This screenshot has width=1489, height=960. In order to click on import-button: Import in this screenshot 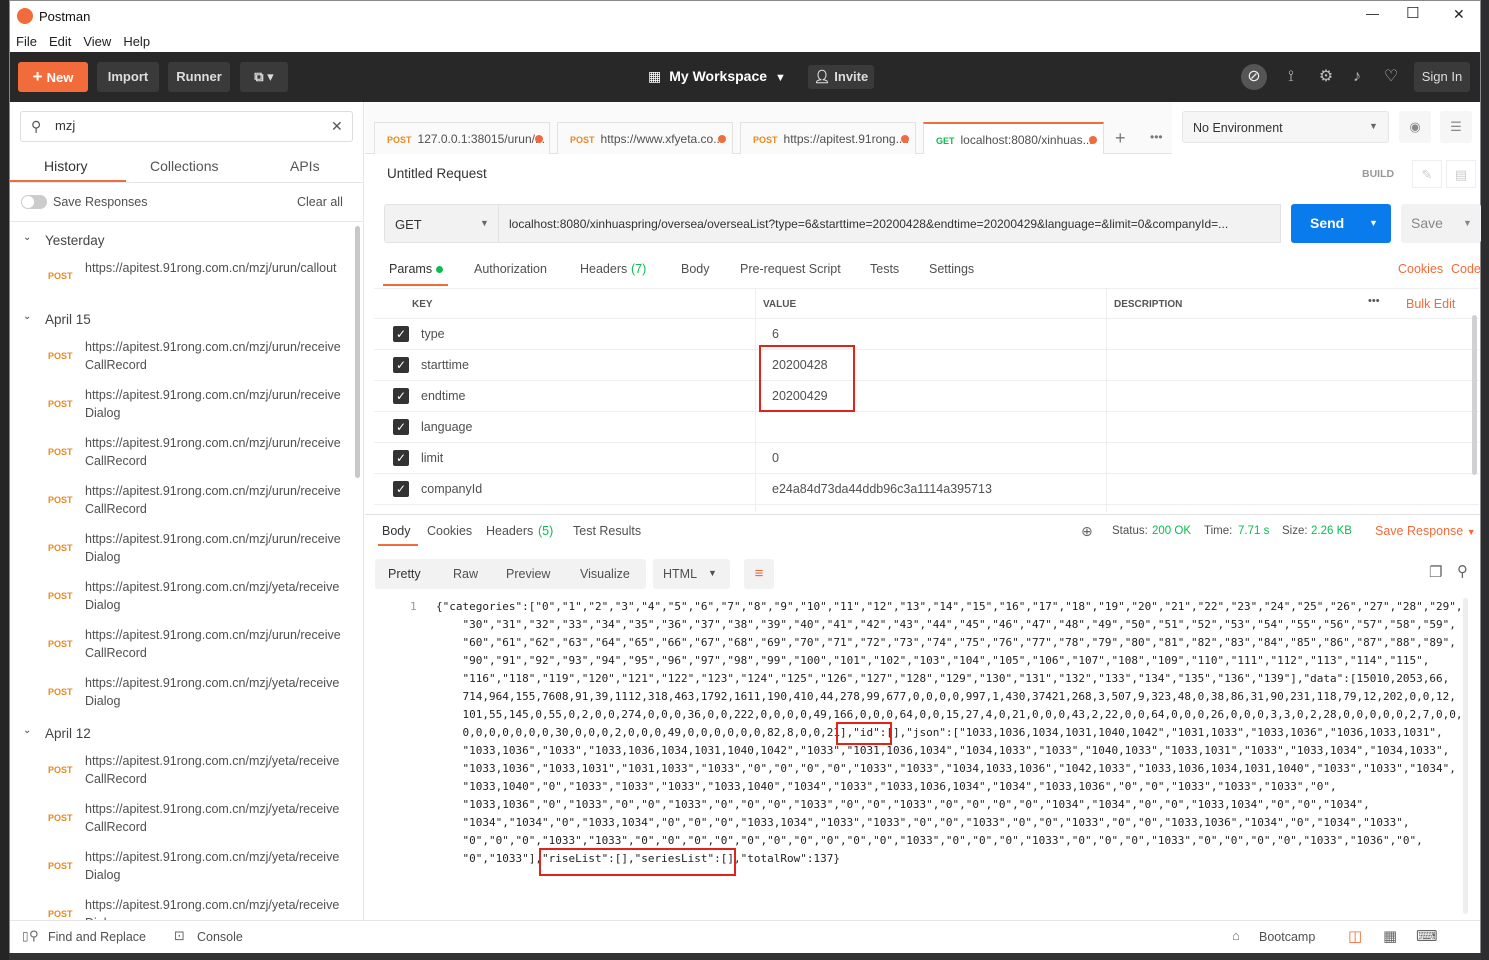, I will do `click(128, 77)`.